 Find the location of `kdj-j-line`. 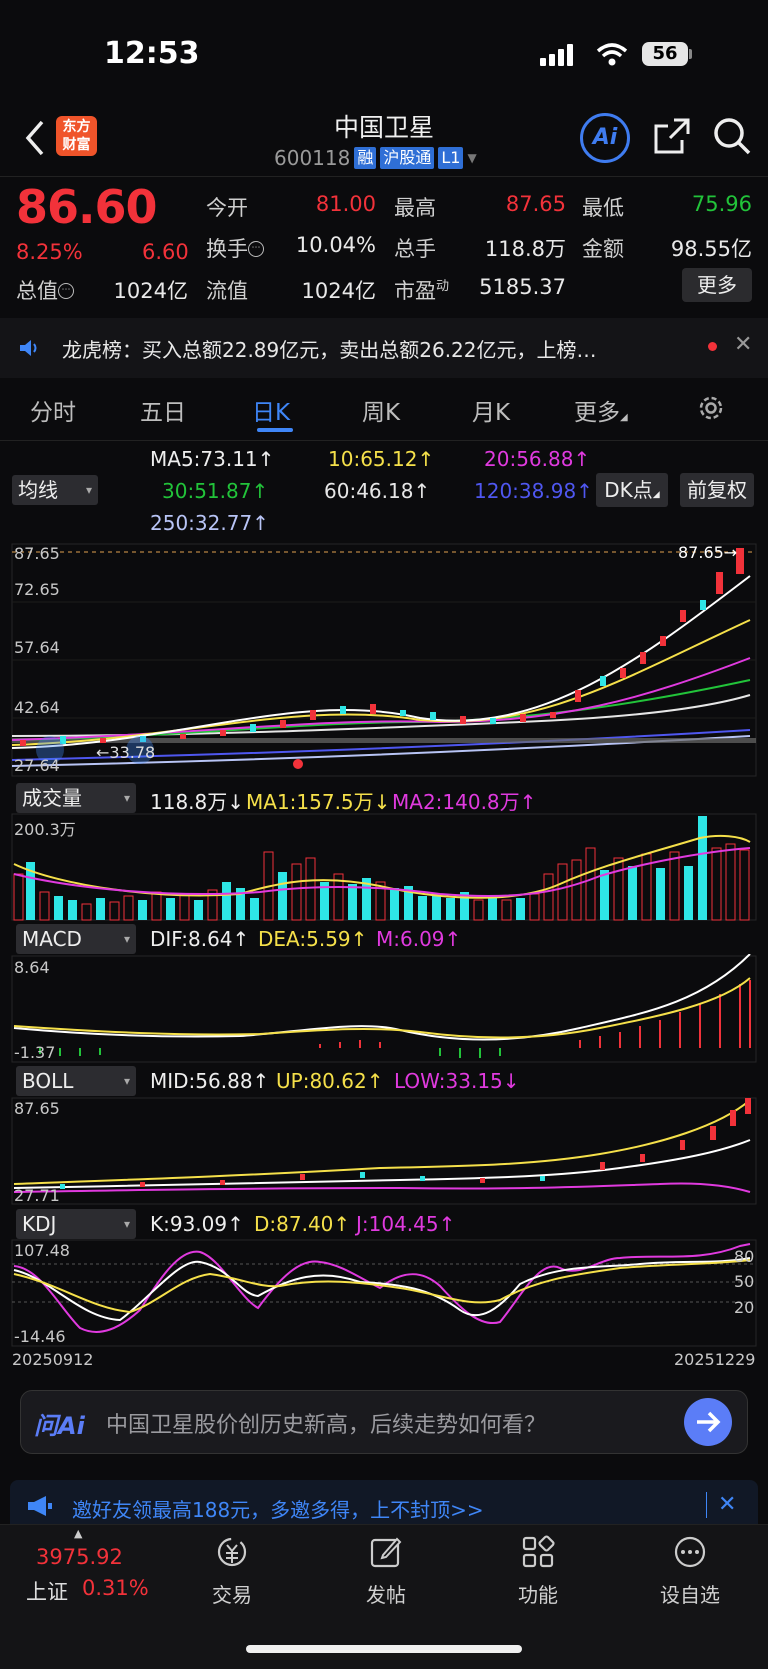

kdj-j-line is located at coordinates (382, 1288).